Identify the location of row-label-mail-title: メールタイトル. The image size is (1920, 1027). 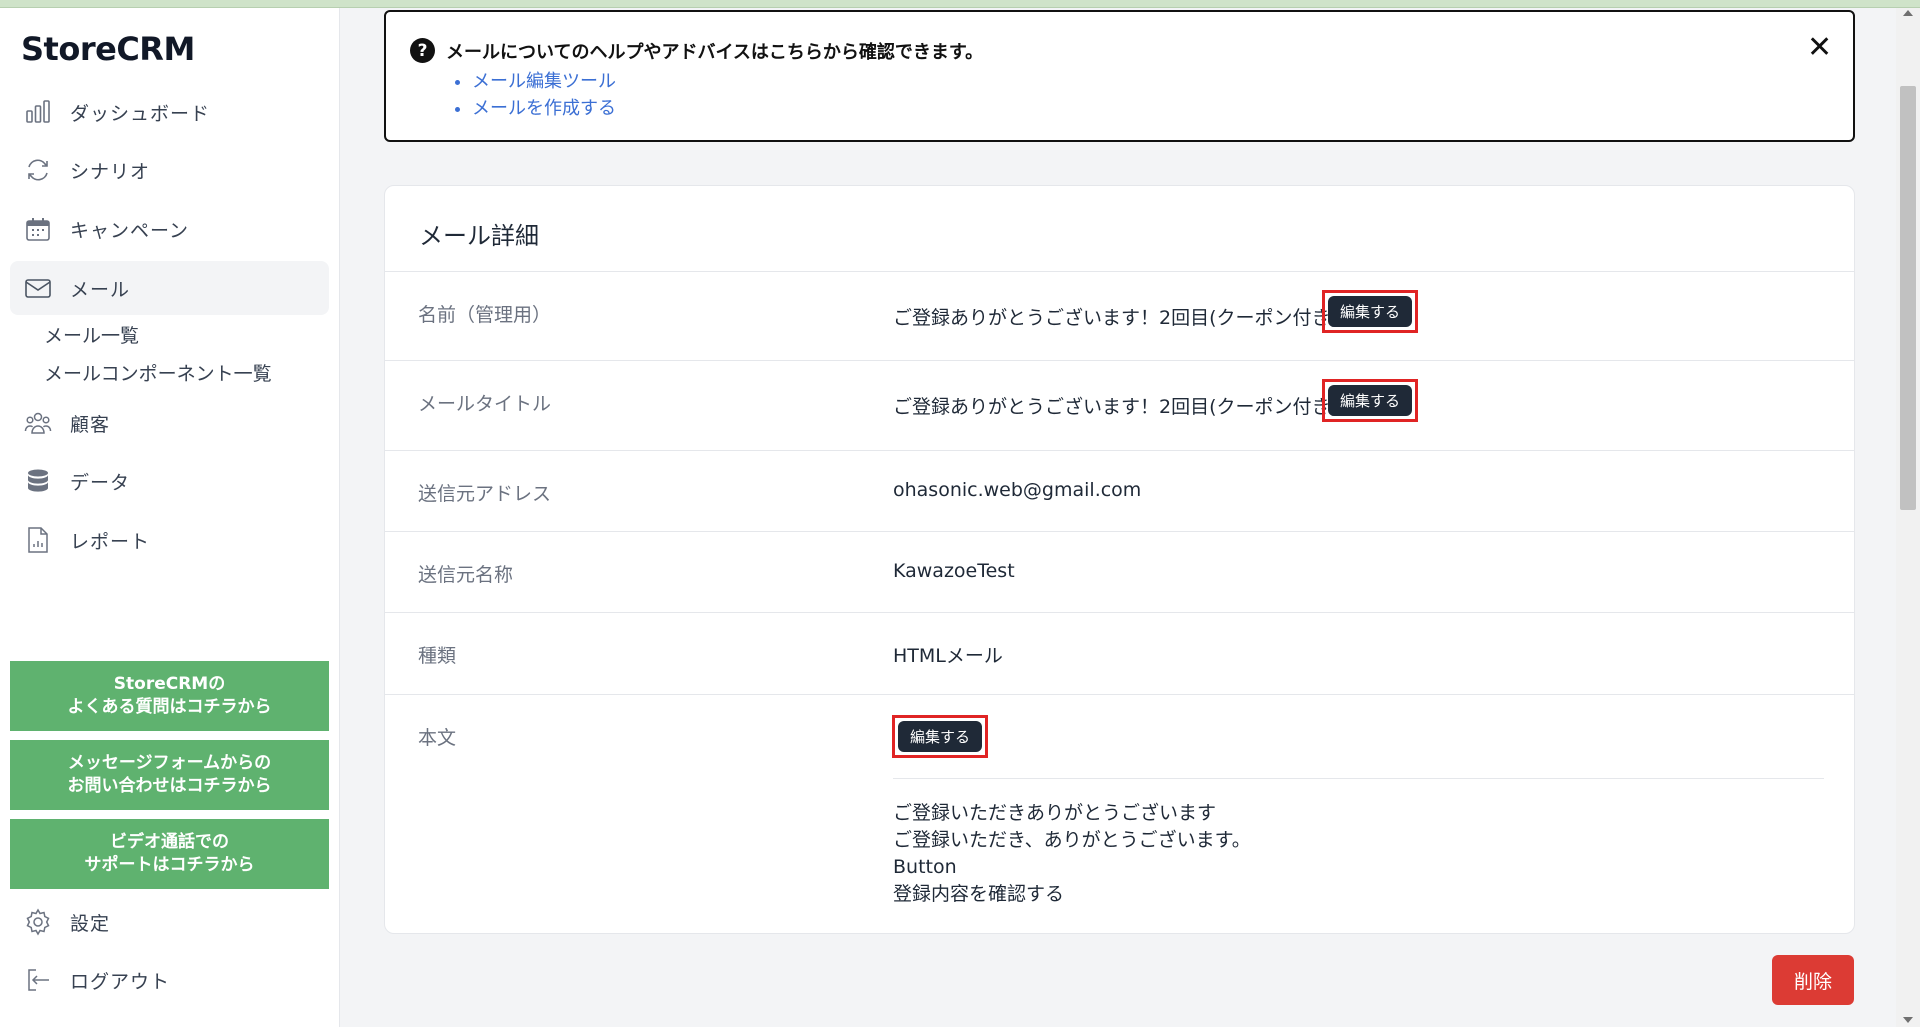
(485, 404).